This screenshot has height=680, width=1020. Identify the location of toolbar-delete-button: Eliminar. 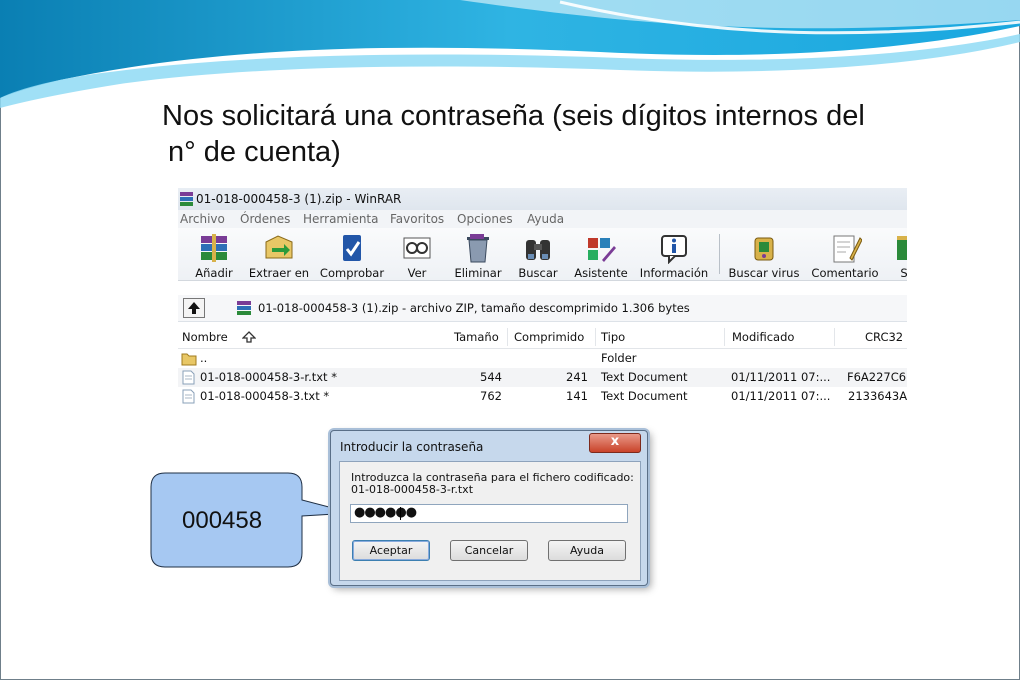
(478, 256).